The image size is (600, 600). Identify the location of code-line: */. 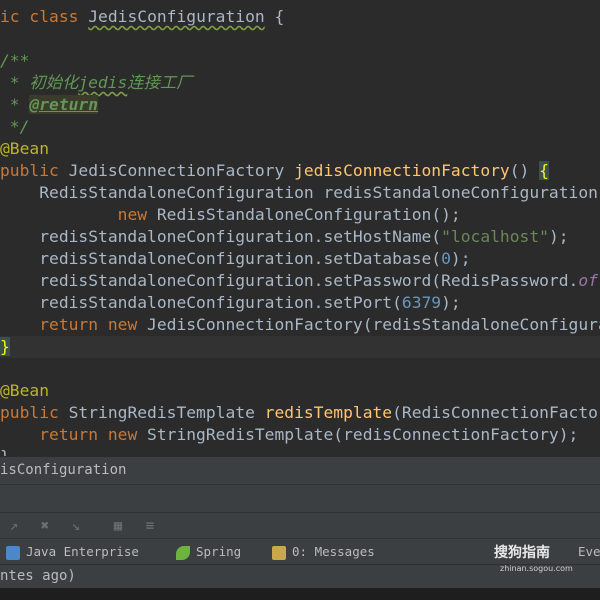
(300, 127).